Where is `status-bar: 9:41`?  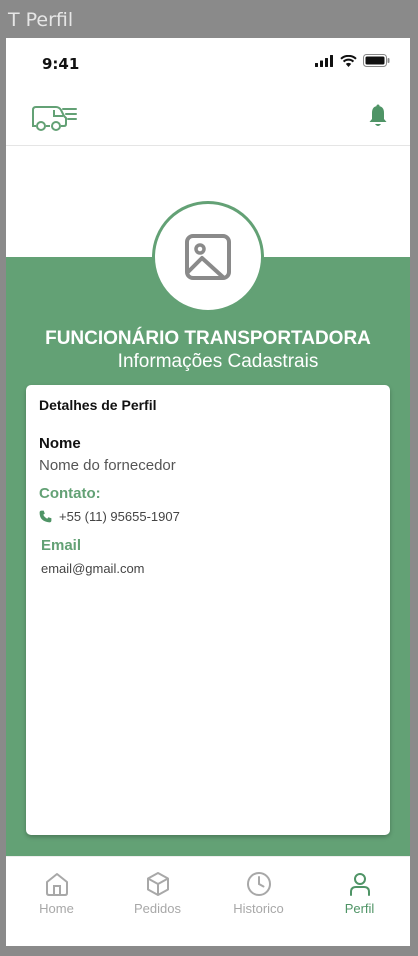
status-bar: 9:41 is located at coordinates (208, 61).